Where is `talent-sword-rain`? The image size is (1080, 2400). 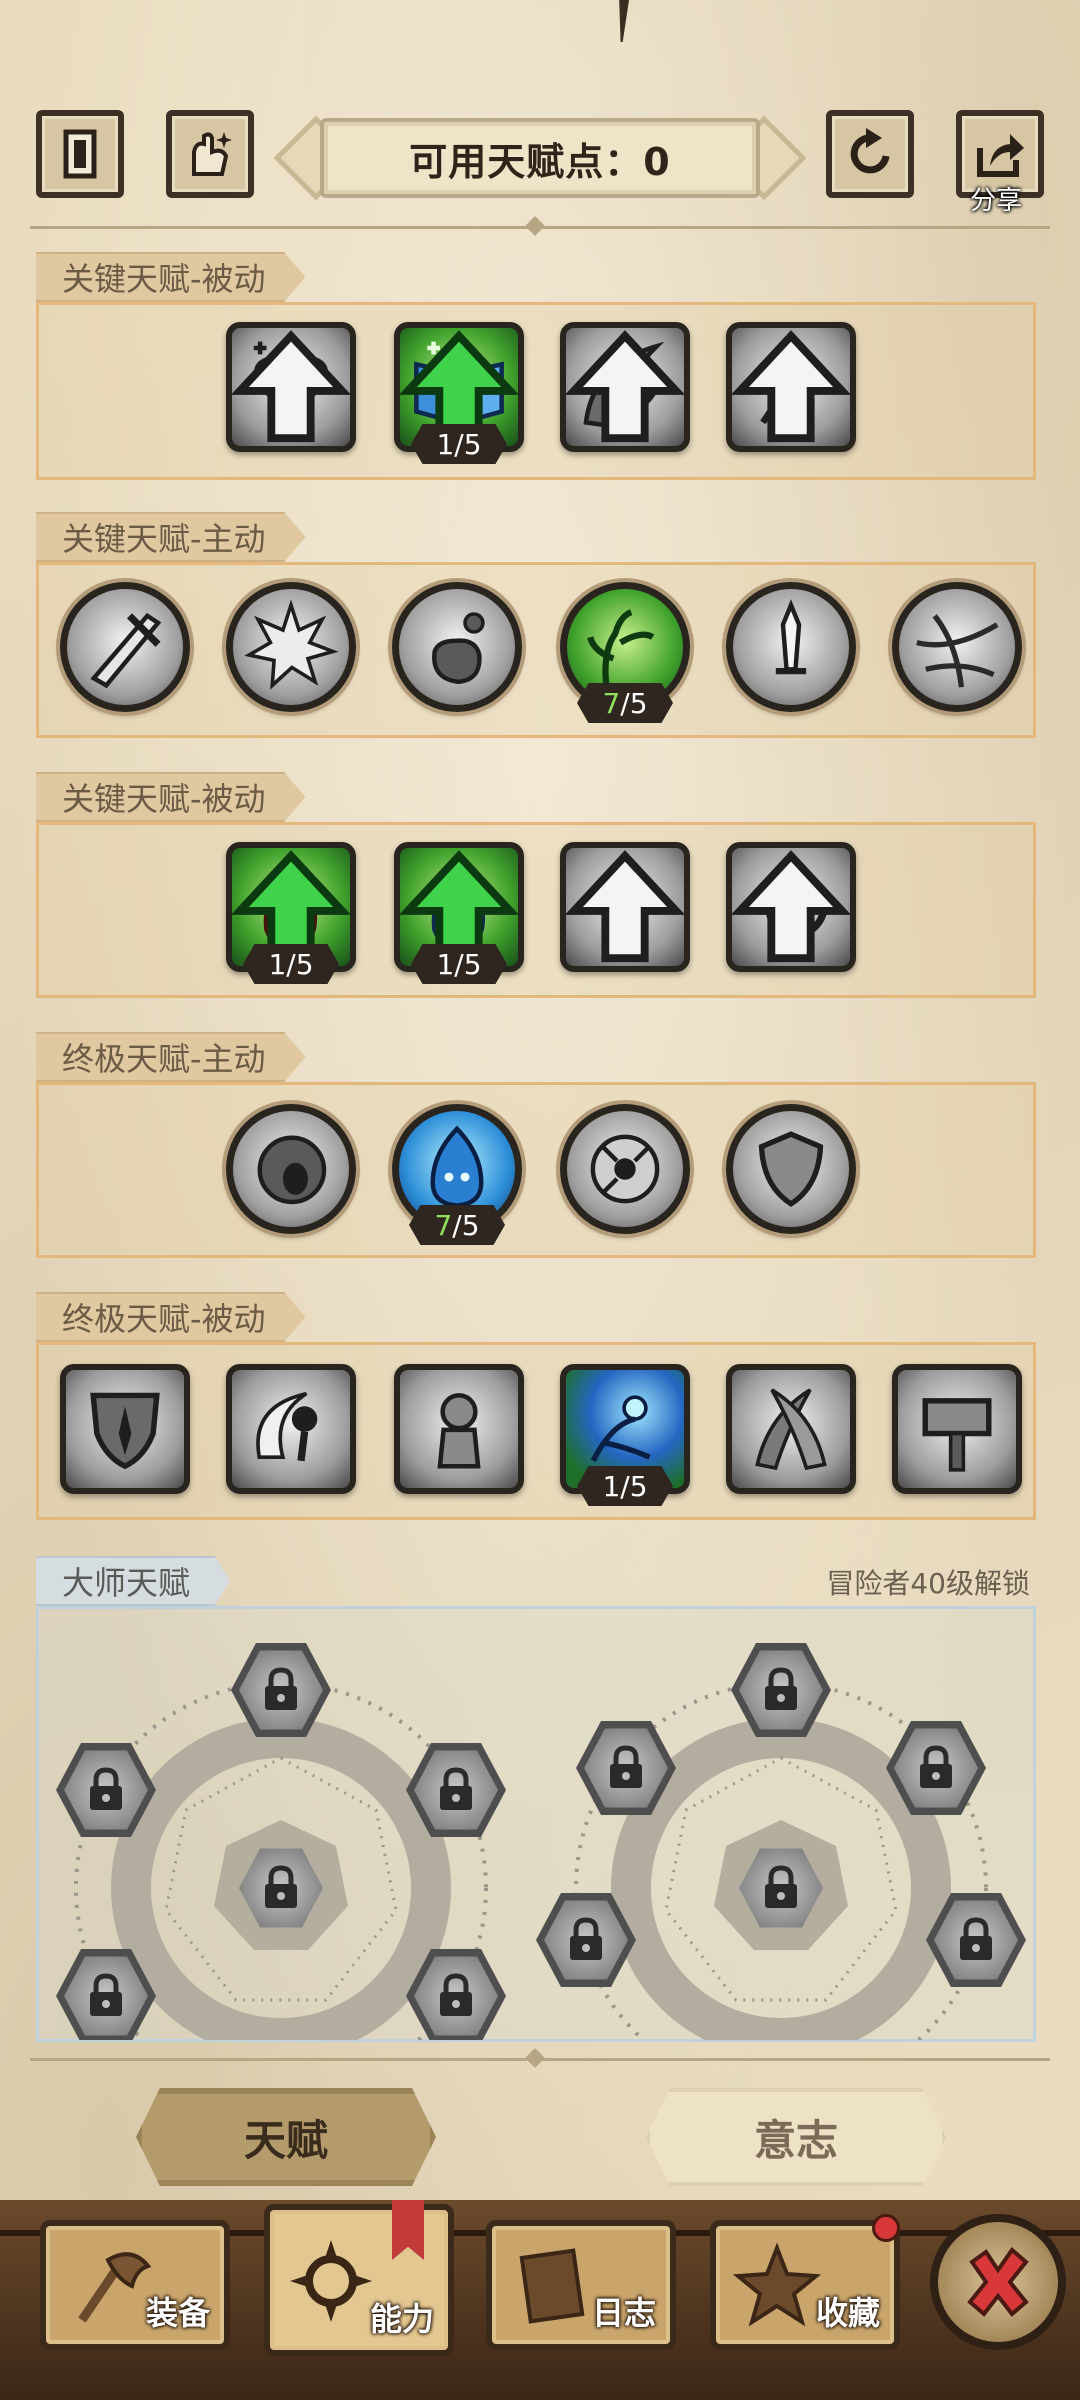 talent-sword-rain is located at coordinates (791, 647).